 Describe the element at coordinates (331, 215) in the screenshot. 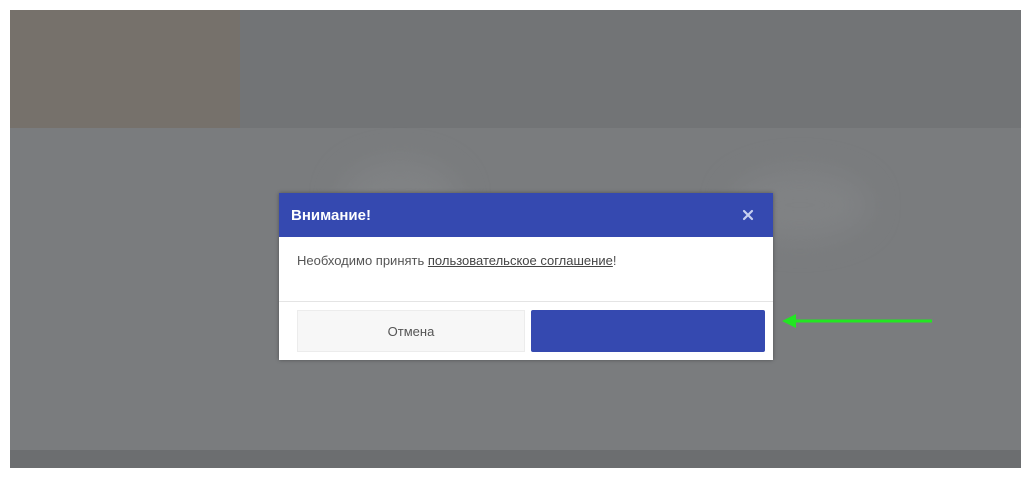

I see `dialog-title: Внимание!` at that location.